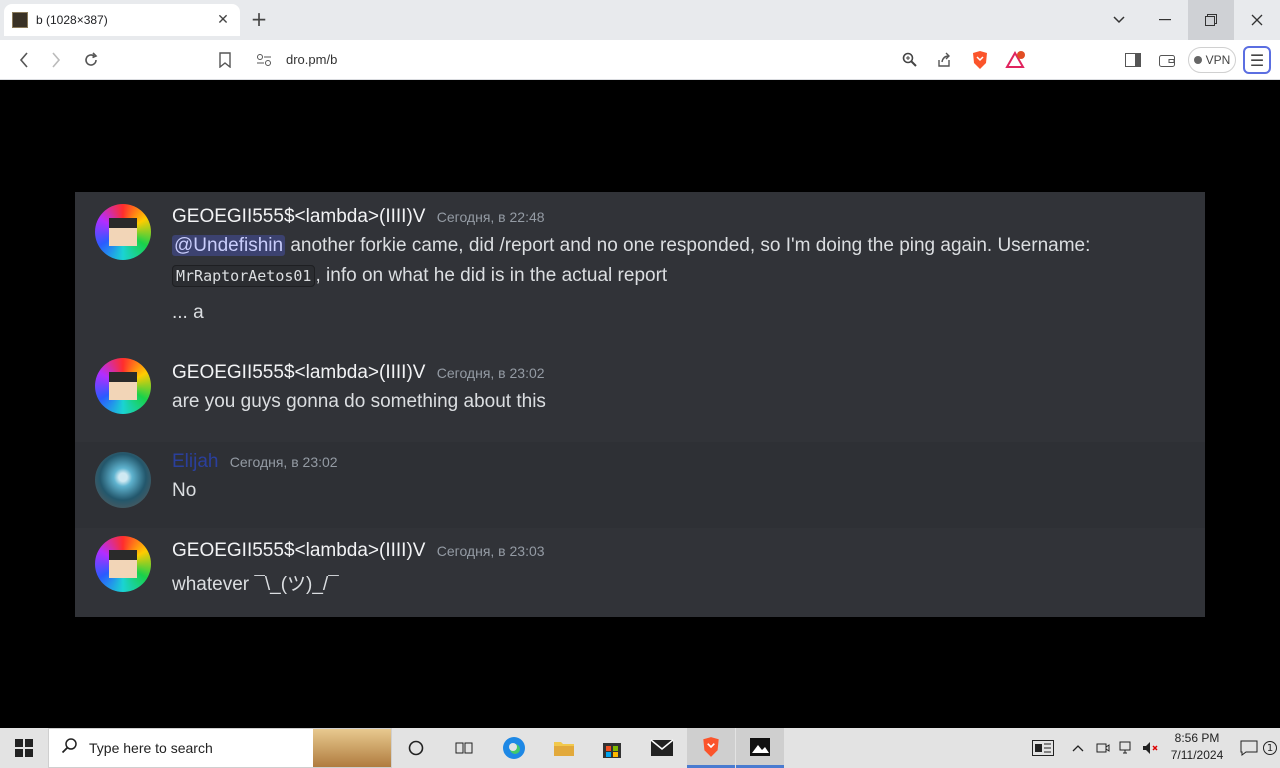  What do you see at coordinates (1249, 748) in the screenshot?
I see `notification-center-icon` at bounding box center [1249, 748].